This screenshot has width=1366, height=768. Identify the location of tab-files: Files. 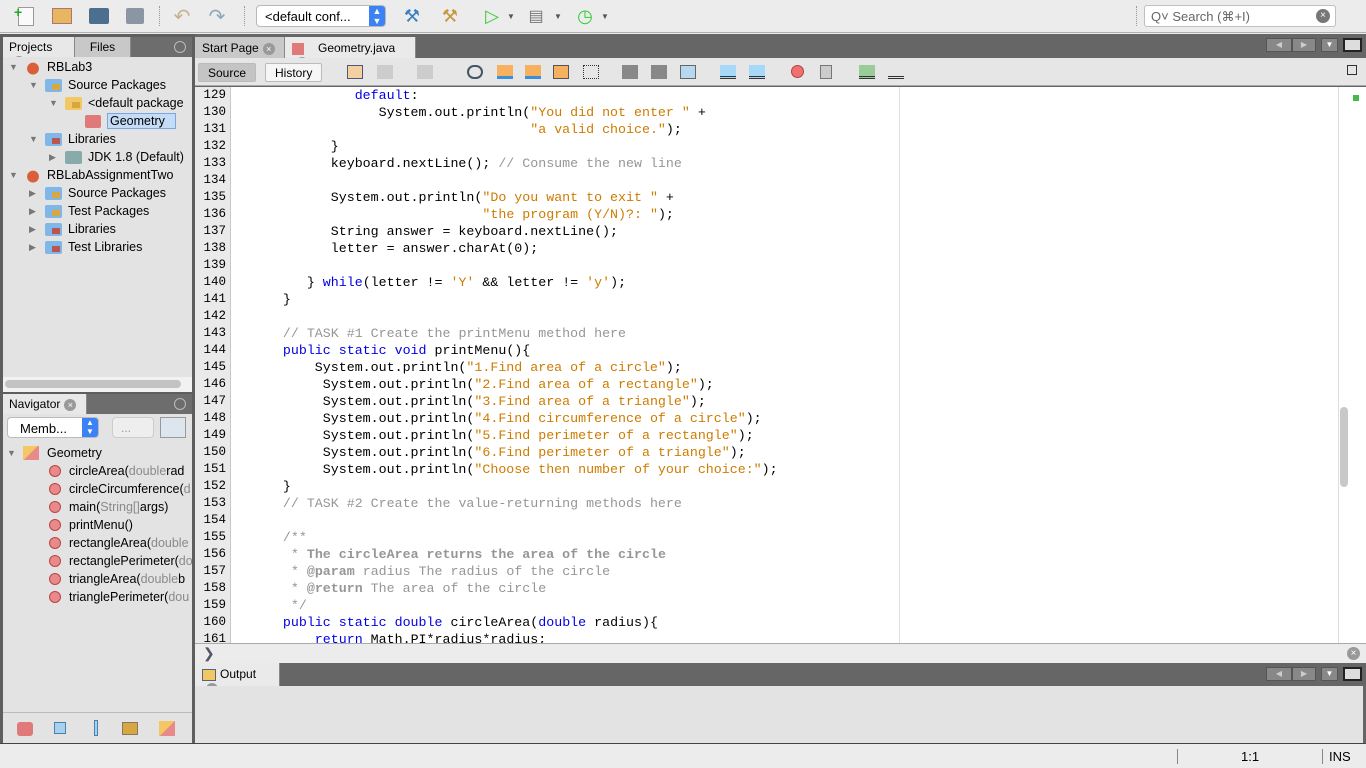
(103, 47).